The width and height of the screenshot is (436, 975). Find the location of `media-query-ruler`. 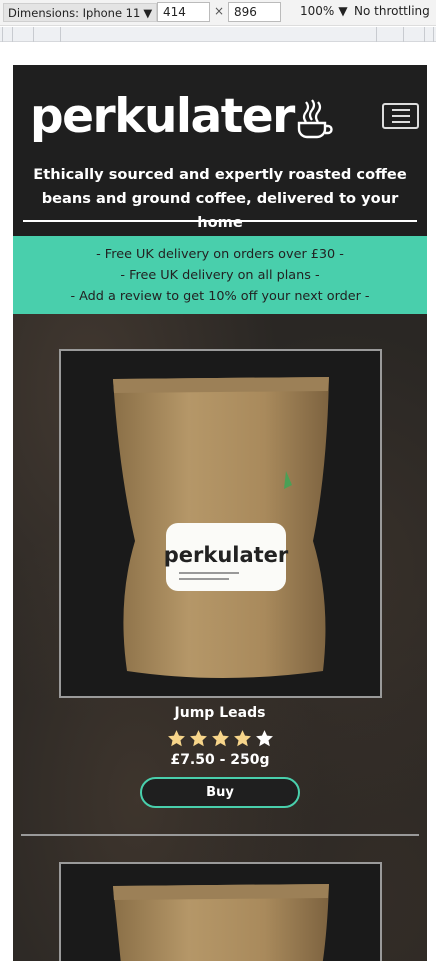

media-query-ruler is located at coordinates (218, 34).